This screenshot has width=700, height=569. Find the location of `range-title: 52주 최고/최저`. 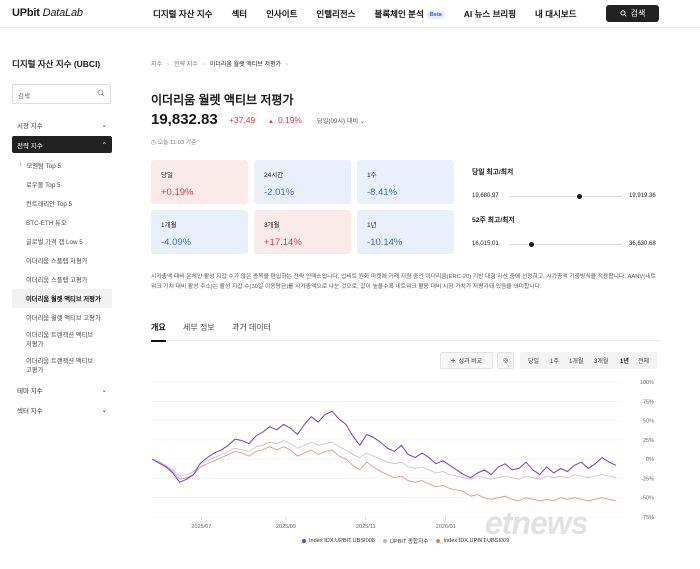

range-title: 52주 최고/최저 is located at coordinates (493, 220).